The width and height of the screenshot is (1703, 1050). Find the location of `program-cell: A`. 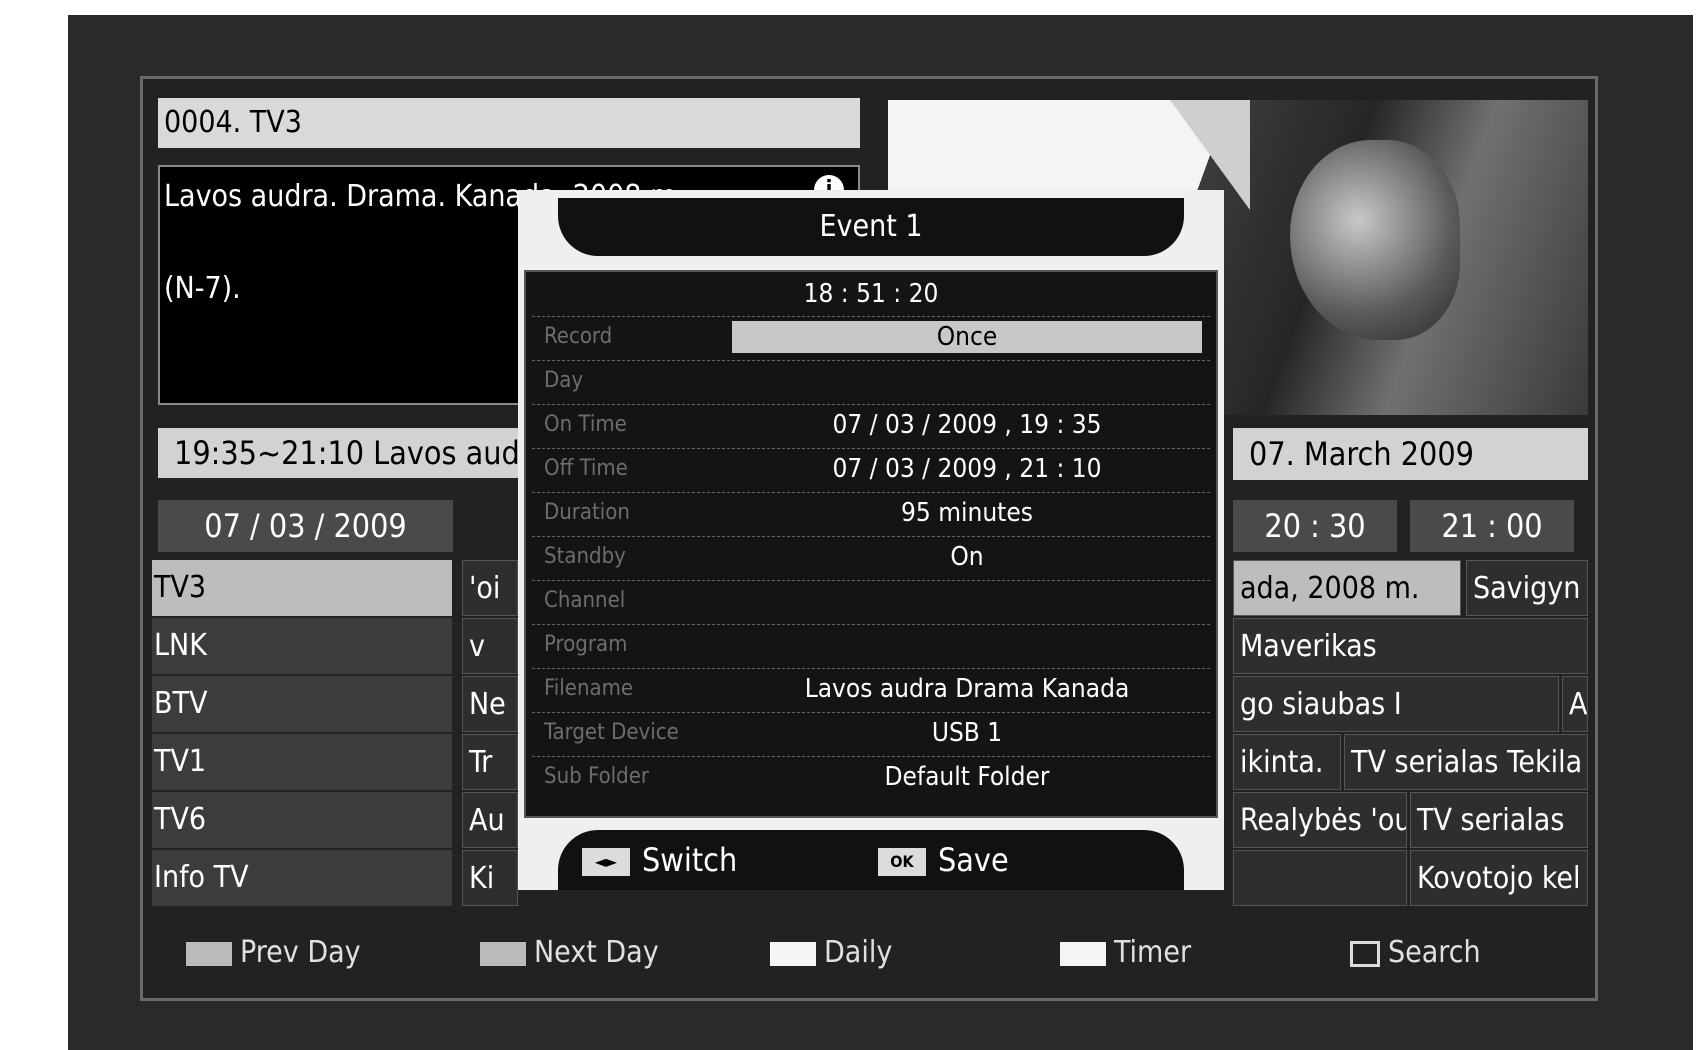

program-cell: A is located at coordinates (1575, 704).